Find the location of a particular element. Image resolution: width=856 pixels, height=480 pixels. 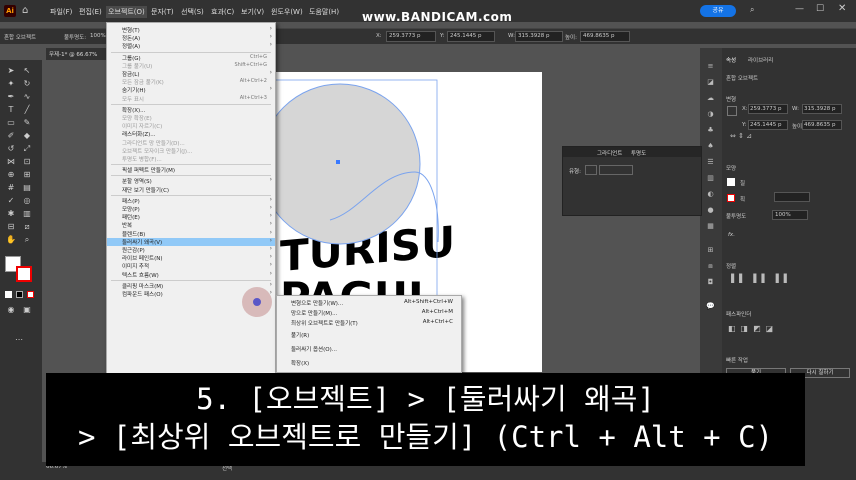

menu-help: 도움말(H) is located at coordinates (324, 12).